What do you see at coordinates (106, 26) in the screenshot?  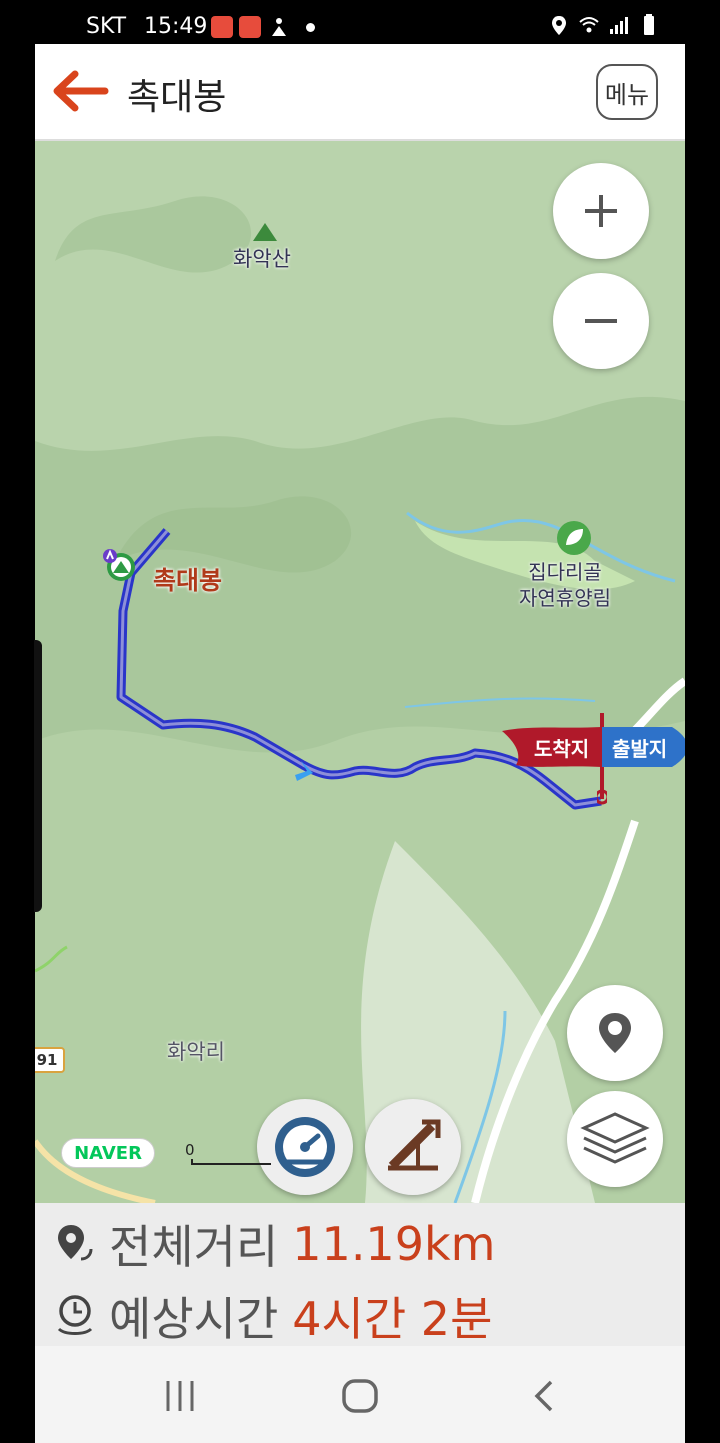 I see `carrier-label: SKT` at bounding box center [106, 26].